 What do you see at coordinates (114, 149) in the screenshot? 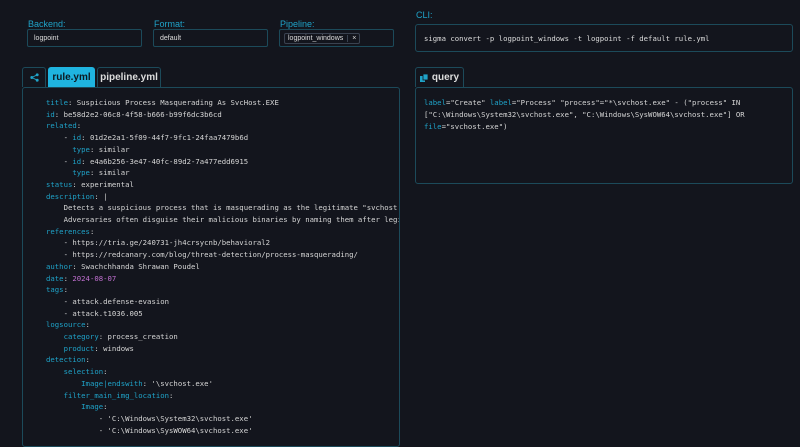
I see `yaml-value: similar` at bounding box center [114, 149].